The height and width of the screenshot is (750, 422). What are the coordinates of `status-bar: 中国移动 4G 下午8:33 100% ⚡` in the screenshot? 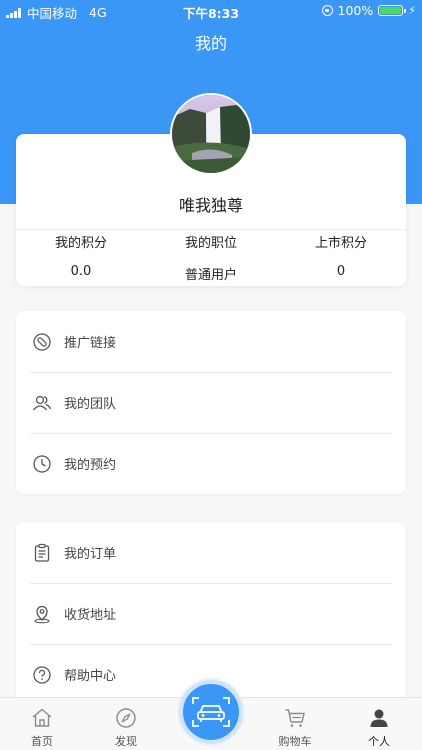 It's located at (211, 11).